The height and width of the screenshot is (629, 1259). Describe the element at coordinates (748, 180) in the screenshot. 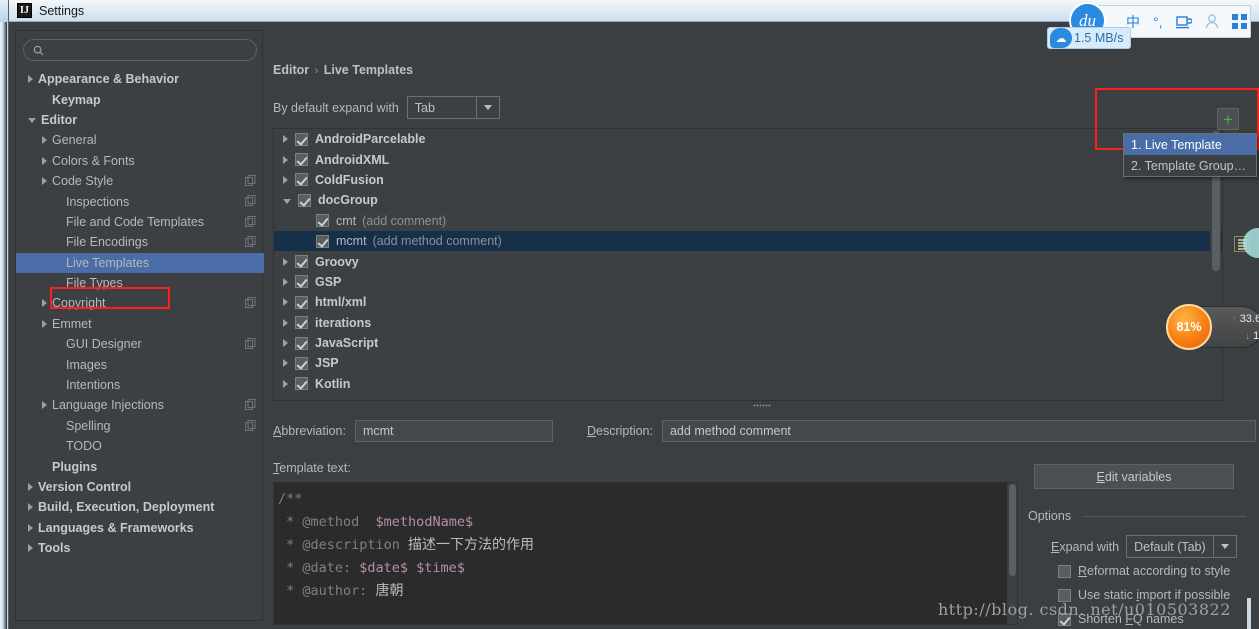

I see `template-row-coldfusion: ColdFusion` at that location.